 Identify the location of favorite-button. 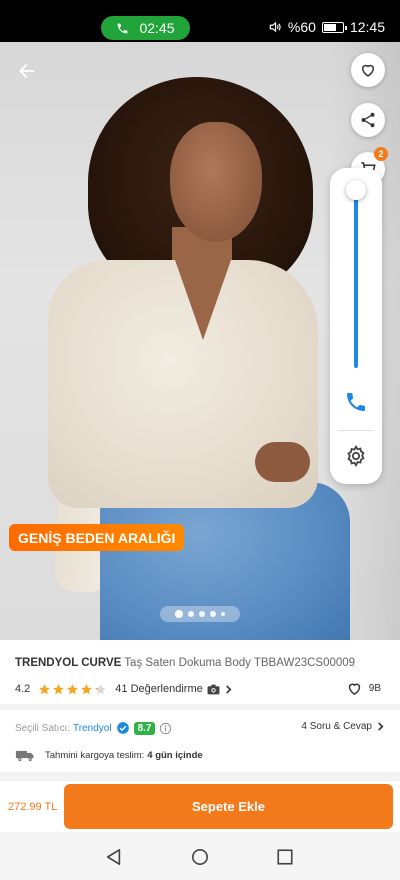
(368, 70).